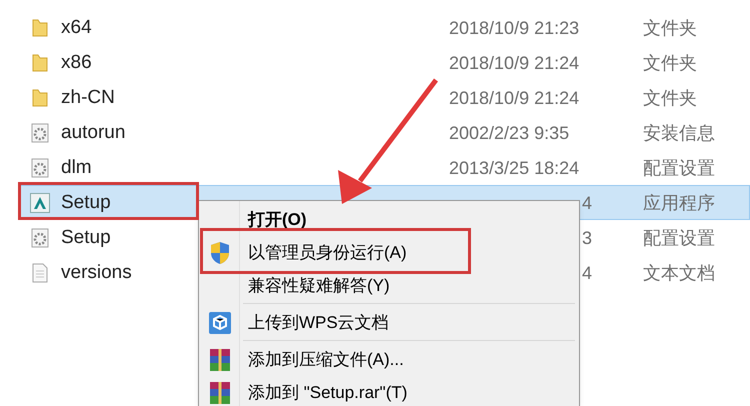 This screenshot has height=406, width=750. I want to click on file-name: autorun, so click(93, 132).